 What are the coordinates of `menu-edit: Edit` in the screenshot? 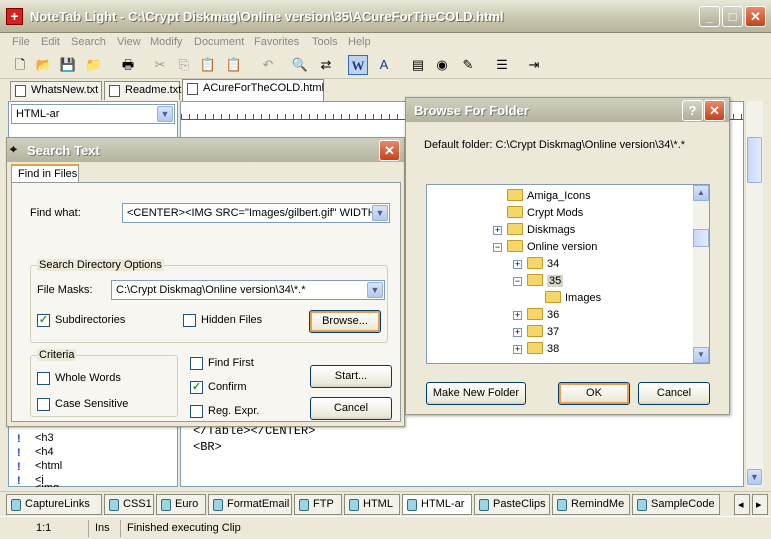 It's located at (50, 42).